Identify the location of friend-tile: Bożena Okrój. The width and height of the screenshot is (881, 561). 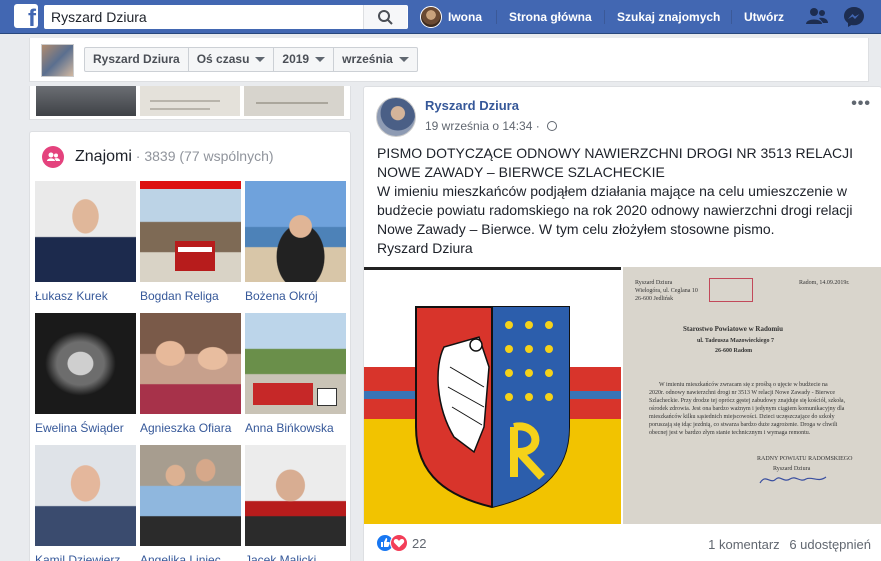
(295, 242).